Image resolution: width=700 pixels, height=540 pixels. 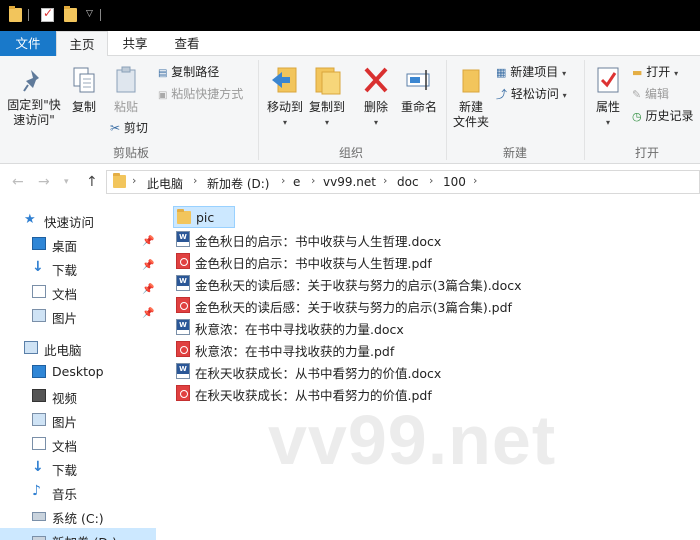 I want to click on nav-label: 桌面, so click(x=65, y=246).